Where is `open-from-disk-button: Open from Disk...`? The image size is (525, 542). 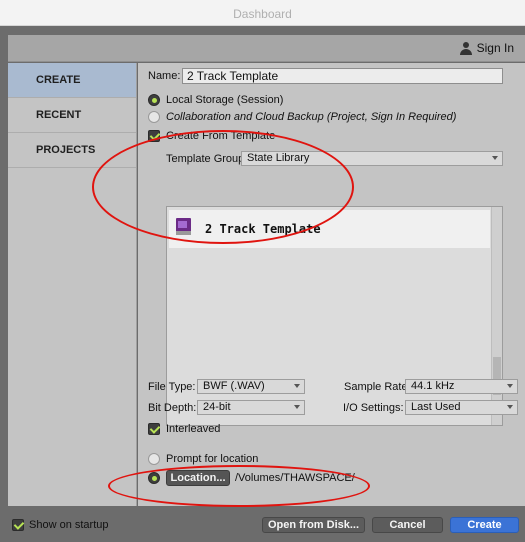
open-from-disk-button: Open from Disk... is located at coordinates (313, 525).